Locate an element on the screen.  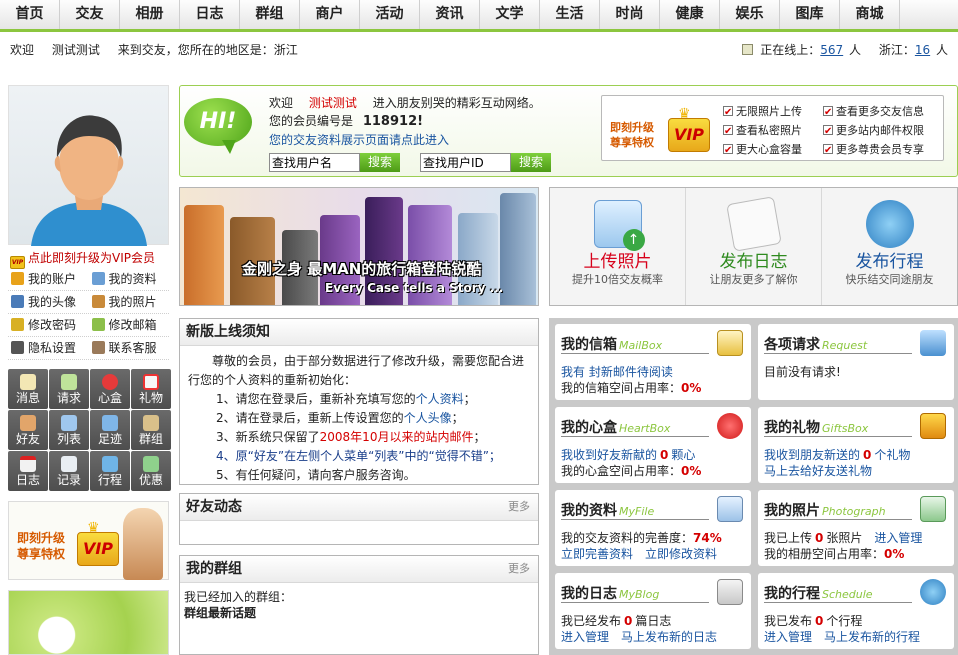
nav-literature: 文学 is located at coordinates (510, 14).